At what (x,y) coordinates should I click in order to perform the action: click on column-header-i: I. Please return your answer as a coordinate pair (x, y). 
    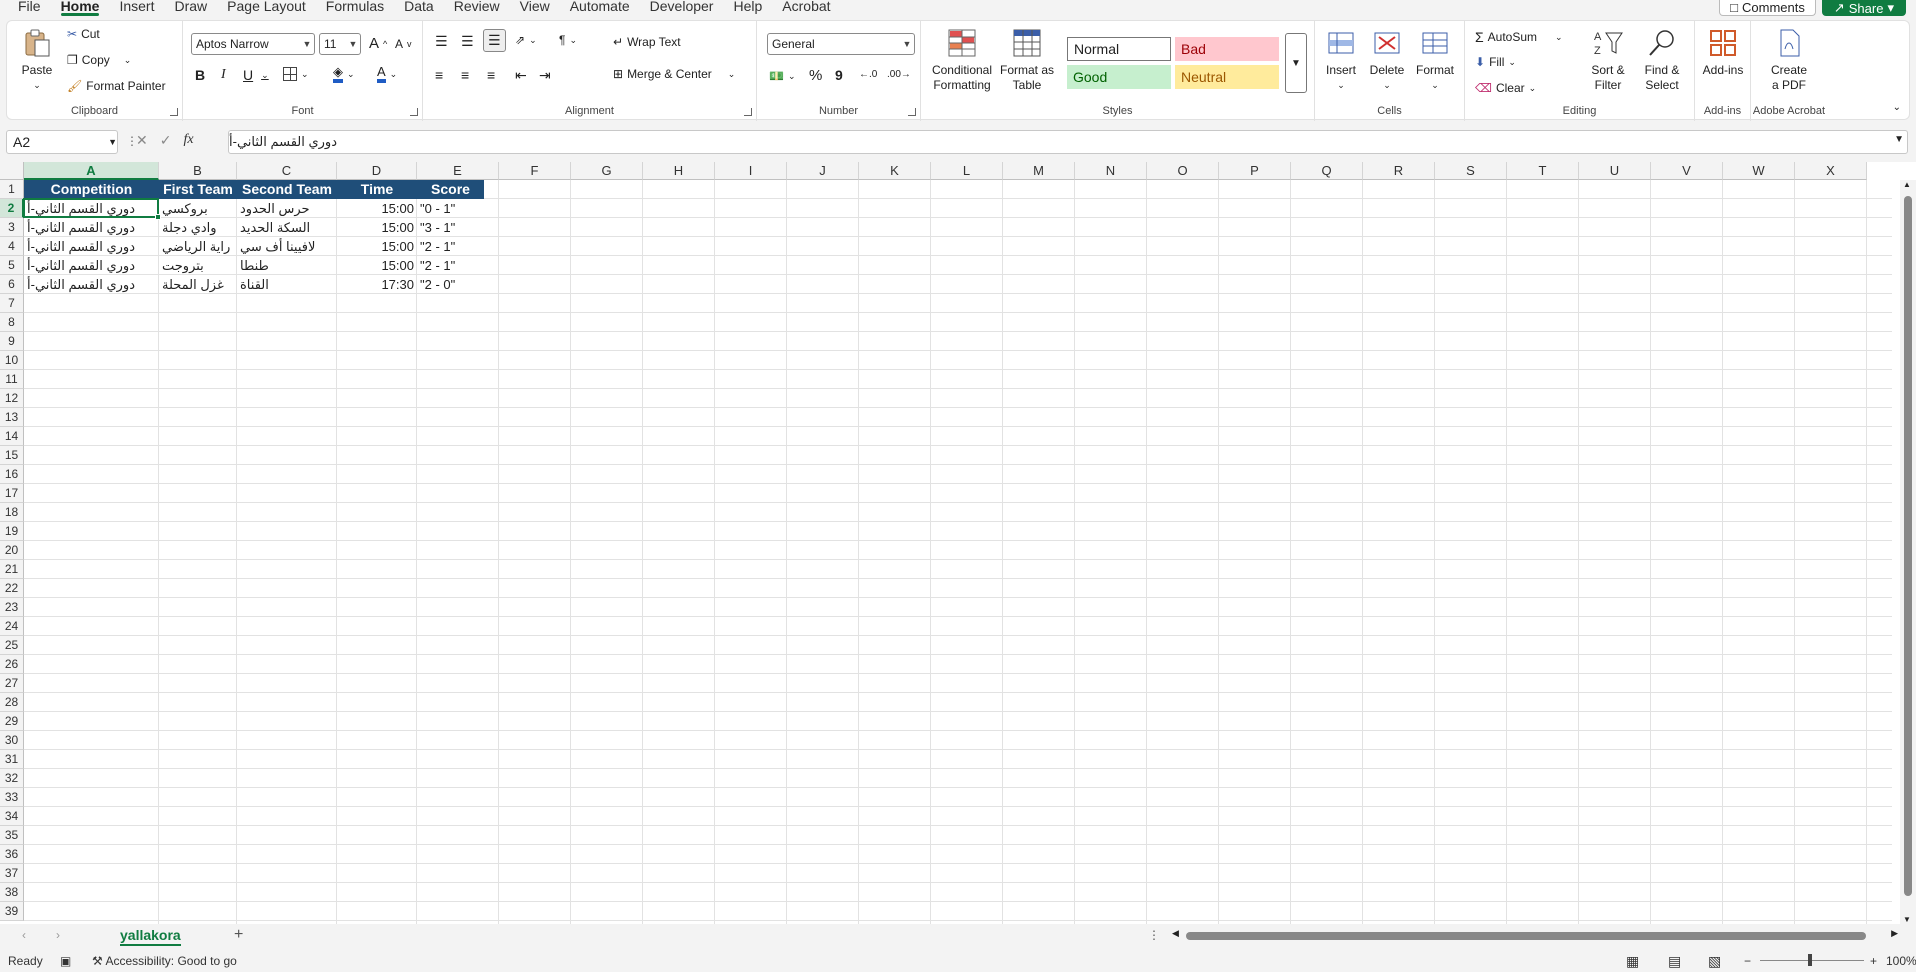
    Looking at the image, I should click on (751, 171).